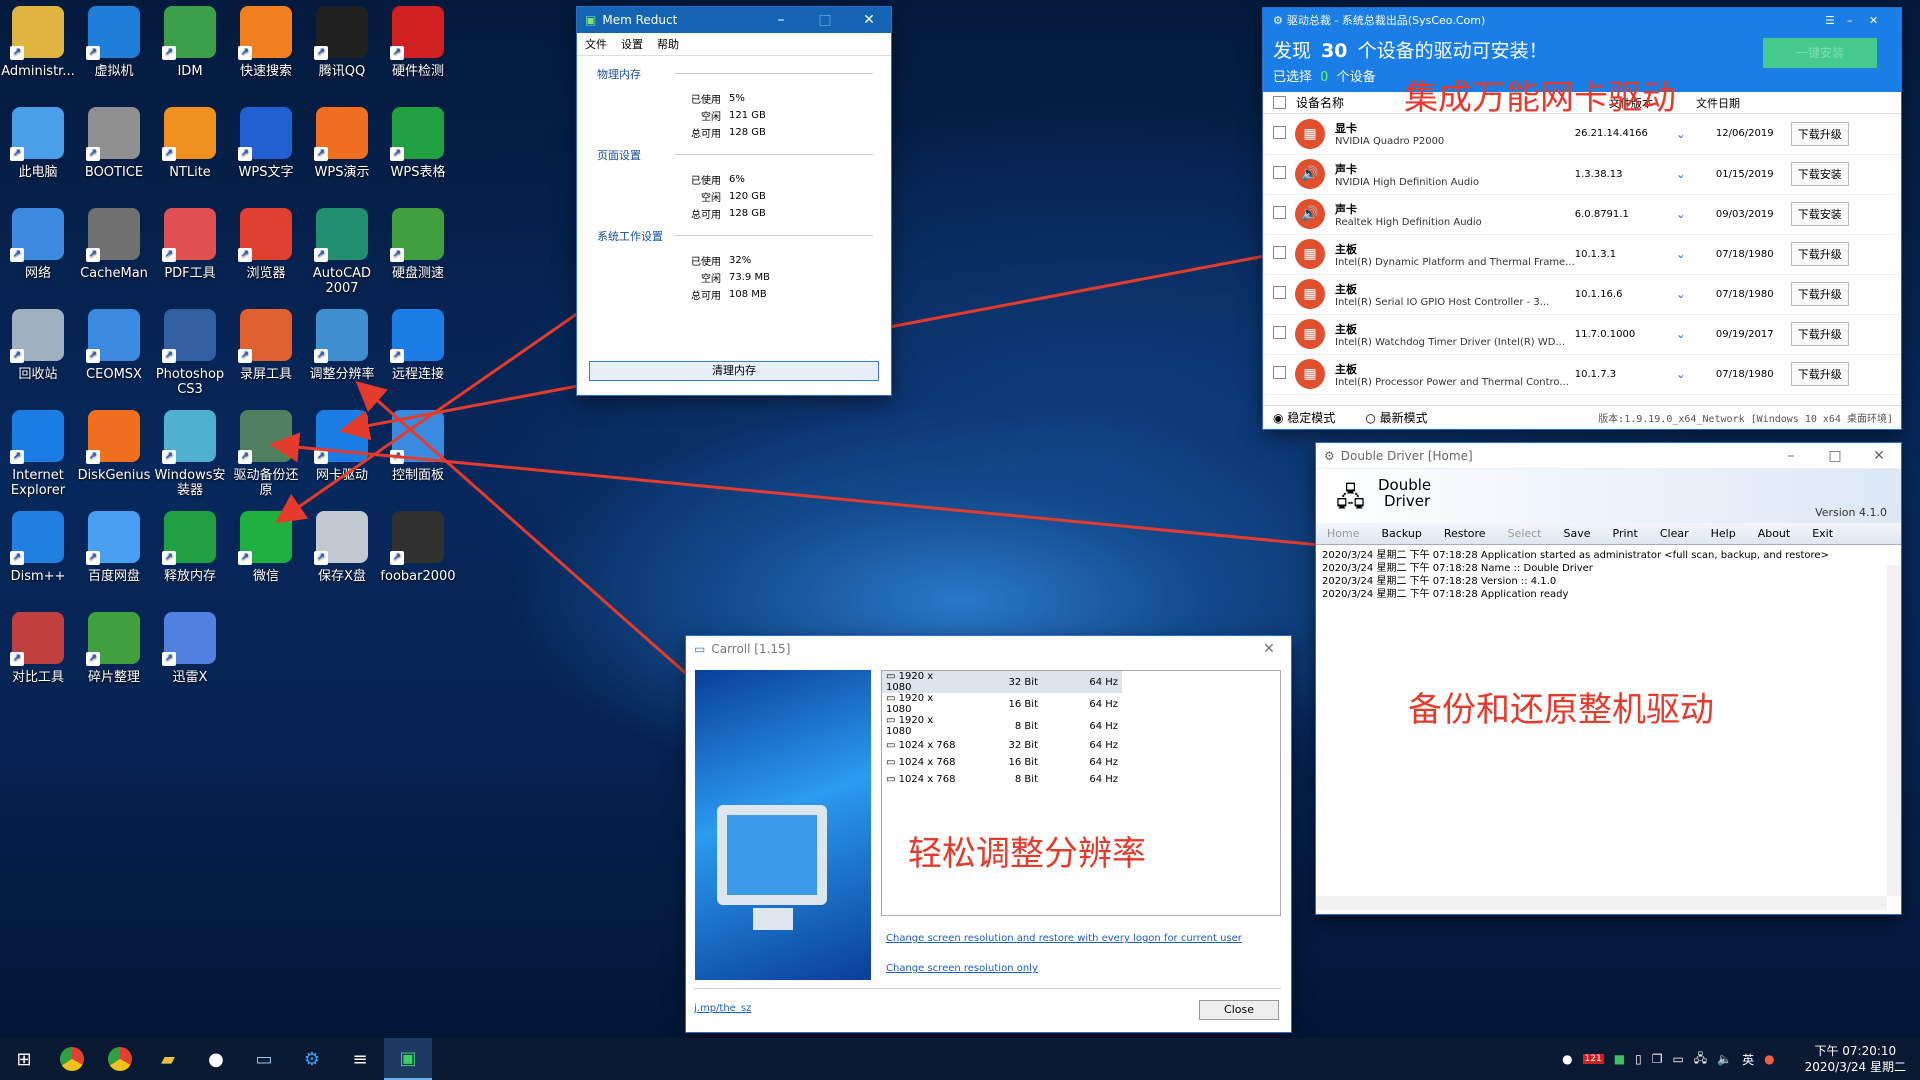  What do you see at coordinates (1822, 533) in the screenshot?
I see `dd-toolbar-exit: Exit` at bounding box center [1822, 533].